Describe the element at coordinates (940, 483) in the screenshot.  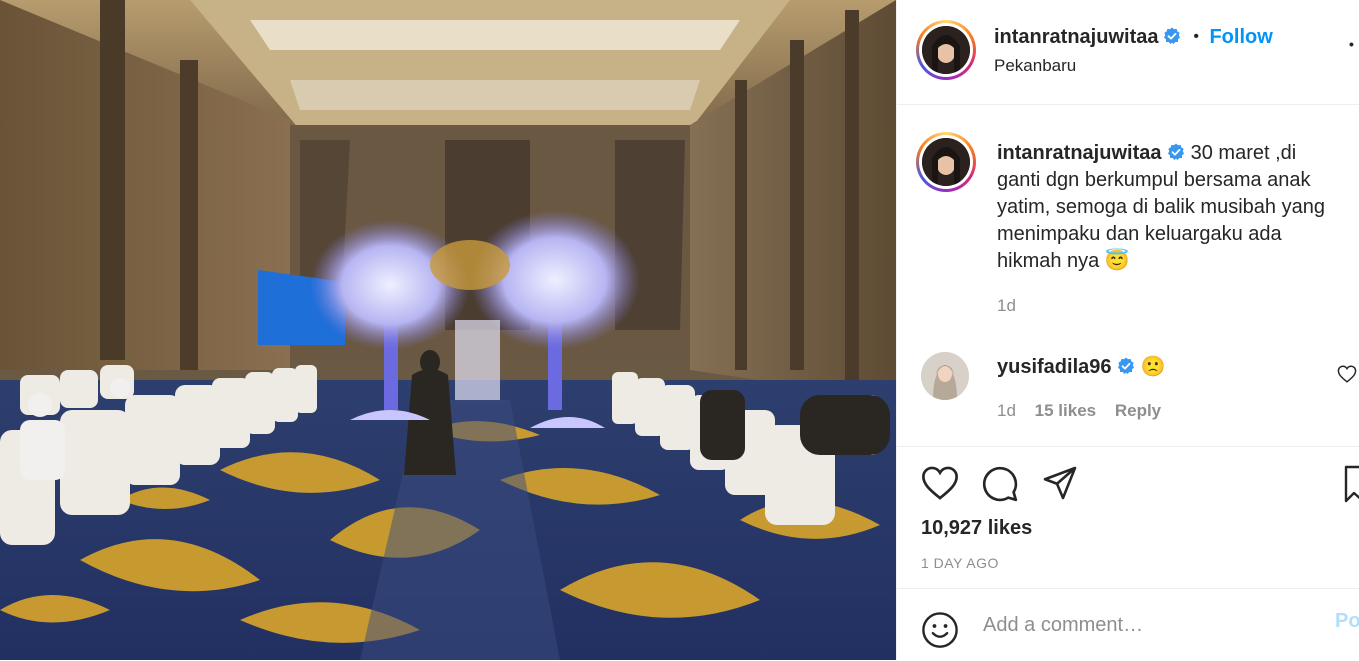
I see `like-heart-icon` at that location.